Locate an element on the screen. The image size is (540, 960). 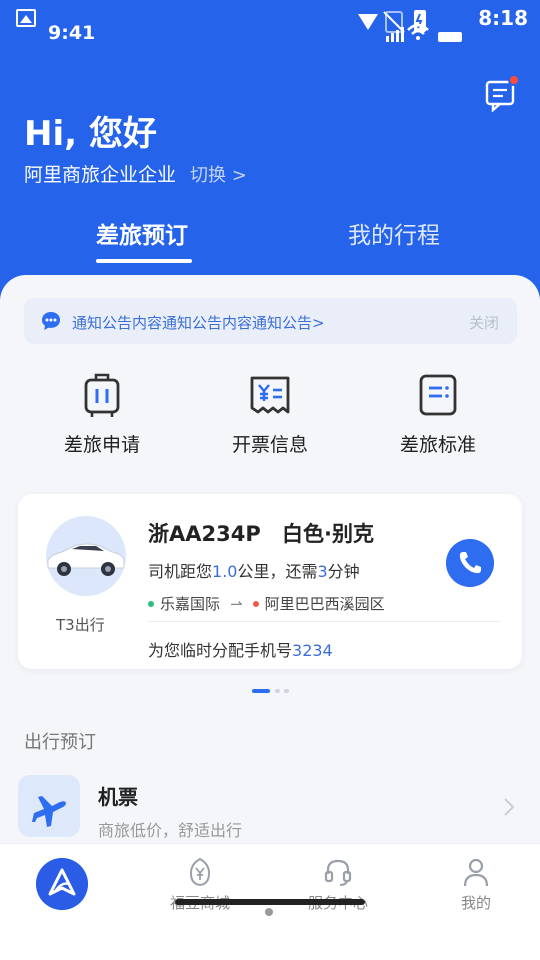
flight-icon-tile is located at coordinates (49, 806).